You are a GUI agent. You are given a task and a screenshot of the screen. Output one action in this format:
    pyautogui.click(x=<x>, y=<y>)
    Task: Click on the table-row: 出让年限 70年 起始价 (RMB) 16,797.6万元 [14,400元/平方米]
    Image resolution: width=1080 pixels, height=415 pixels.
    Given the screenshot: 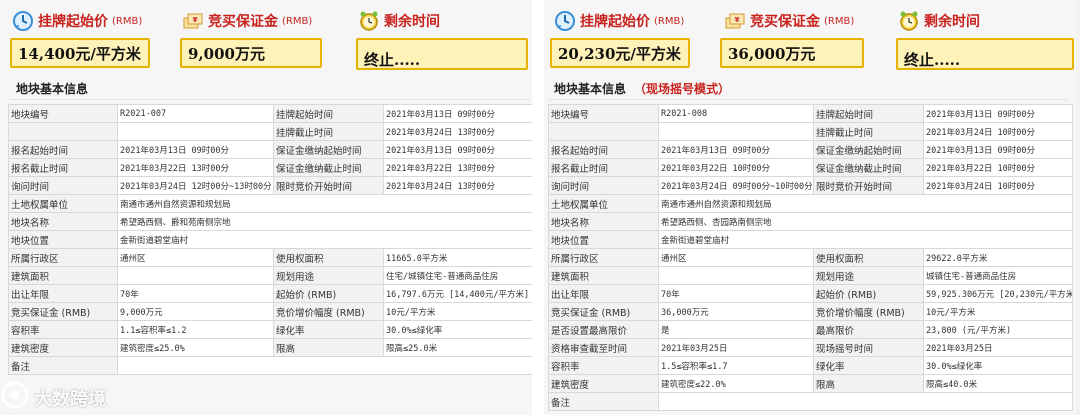 What is the action you would take?
    pyautogui.click(x=270, y=293)
    